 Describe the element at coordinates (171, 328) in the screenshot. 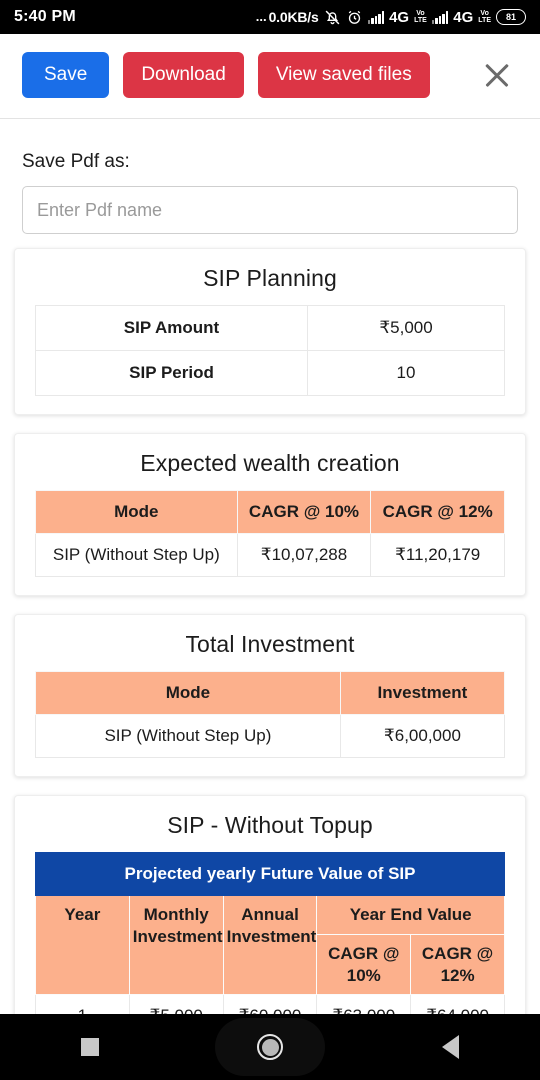

I see `sip-amount-label: SIP Amount` at that location.